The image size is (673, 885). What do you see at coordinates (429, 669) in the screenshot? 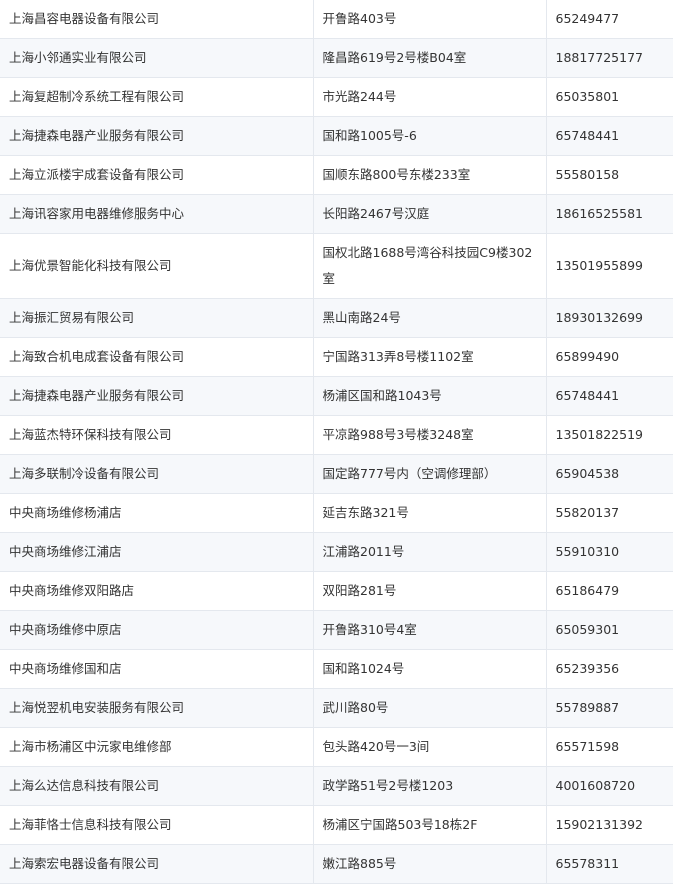
I see `address-cell: 国和路1024号` at bounding box center [429, 669].